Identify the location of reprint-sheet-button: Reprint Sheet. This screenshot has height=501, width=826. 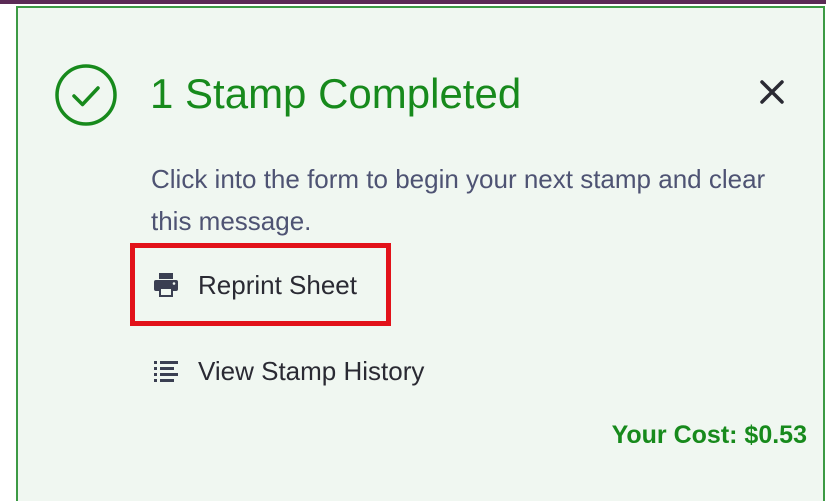
(254, 285).